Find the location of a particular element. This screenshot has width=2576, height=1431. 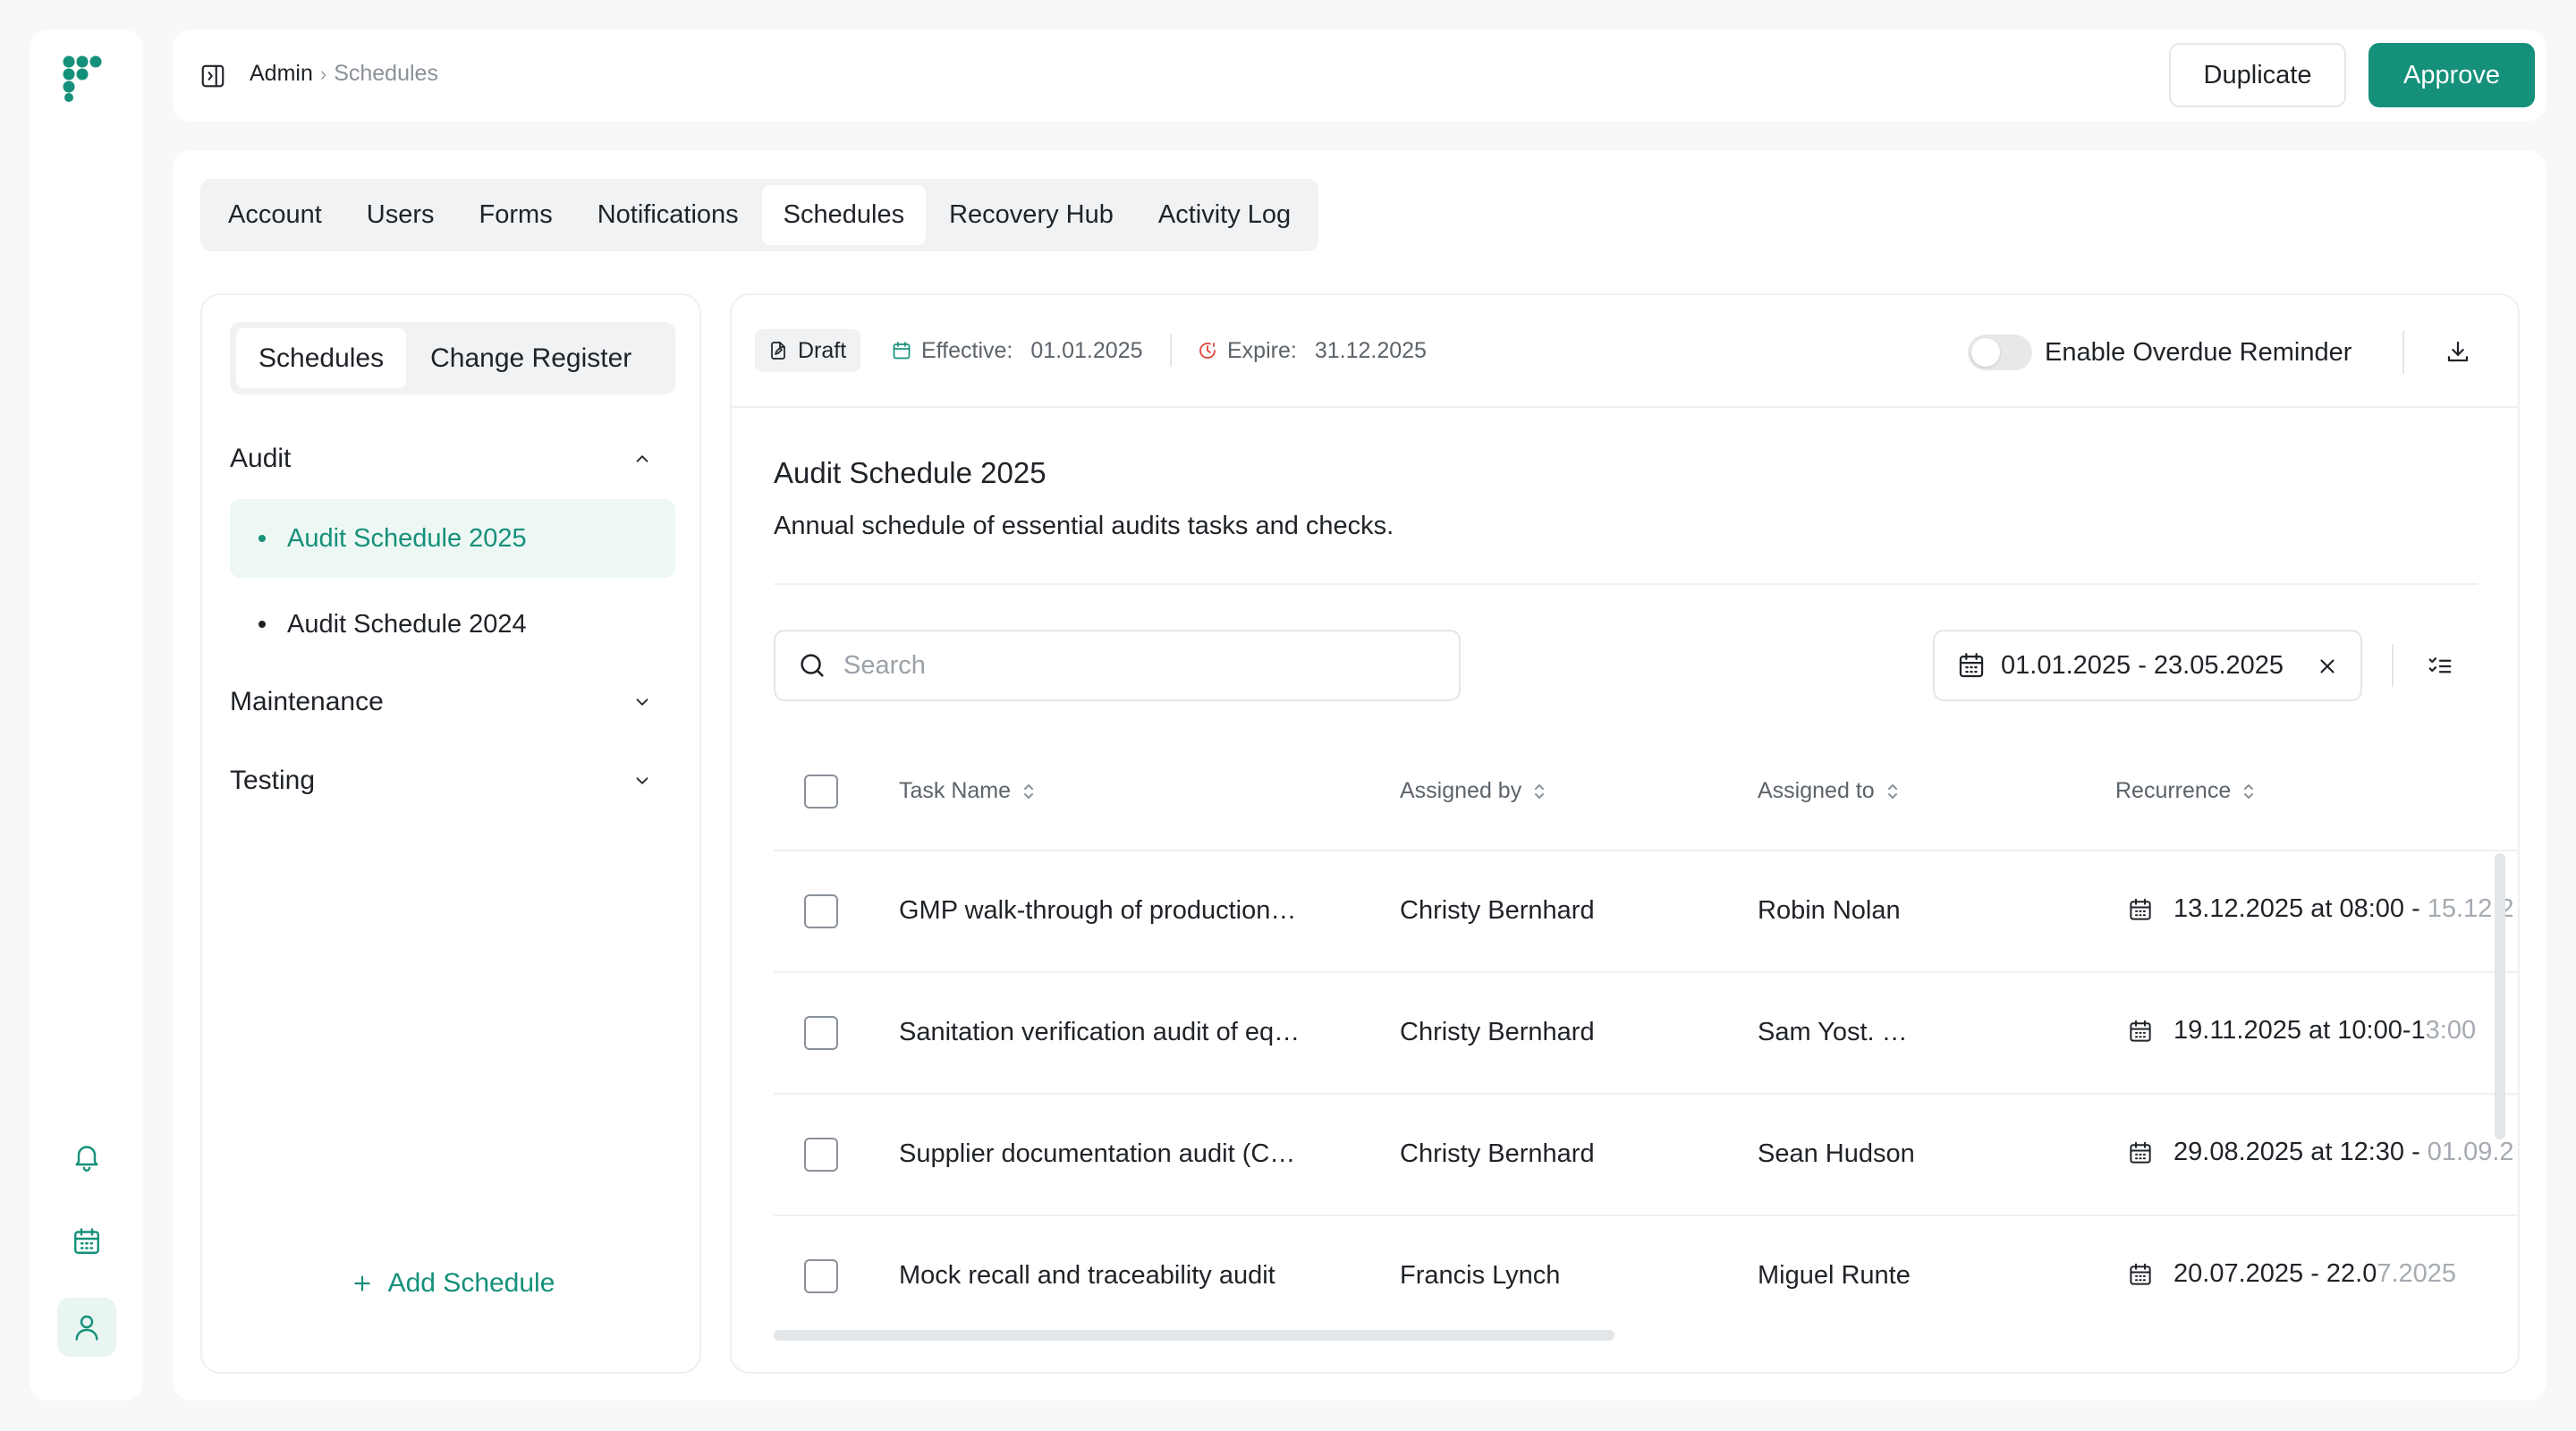

recurrence-text-overflow: 01.09.2 is located at coordinates (2470, 1152).